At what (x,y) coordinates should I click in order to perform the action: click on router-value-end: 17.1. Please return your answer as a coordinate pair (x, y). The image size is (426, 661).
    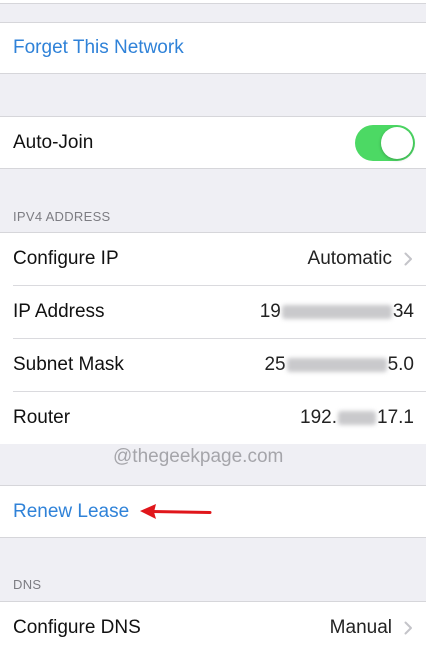
    Looking at the image, I should click on (395, 417).